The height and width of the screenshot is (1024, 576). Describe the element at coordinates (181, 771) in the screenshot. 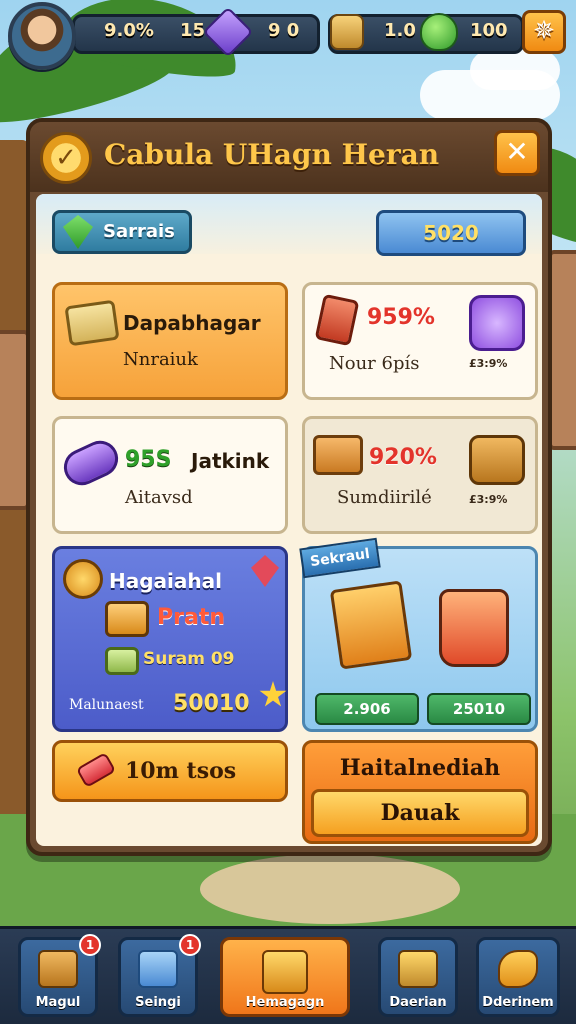

I see `left-action-label: 10m tsos` at that location.